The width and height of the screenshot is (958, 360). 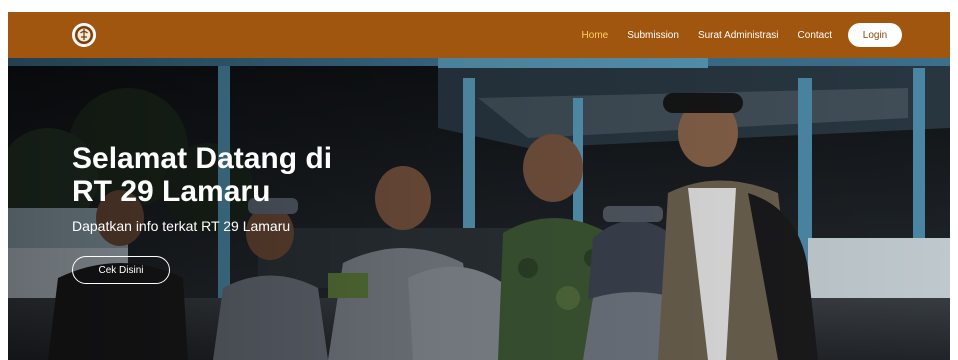 What do you see at coordinates (84, 35) in the screenshot?
I see `logo-icon` at bounding box center [84, 35].